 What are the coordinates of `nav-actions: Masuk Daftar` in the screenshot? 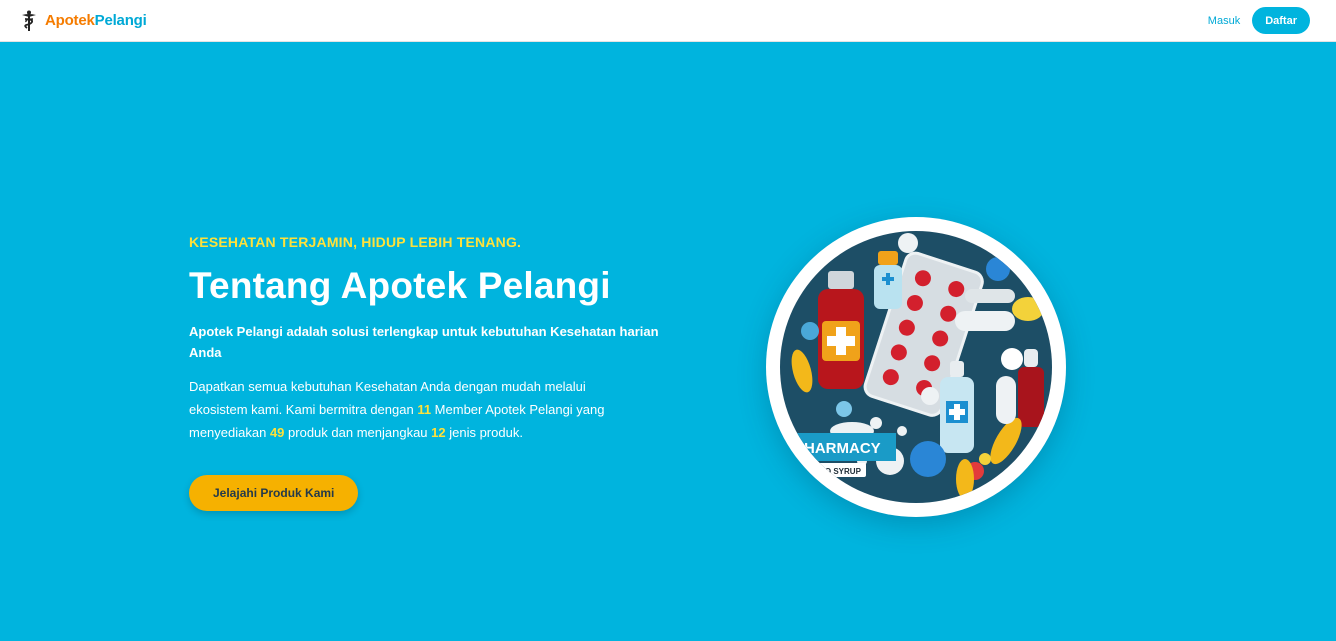 It's located at (1259, 20).